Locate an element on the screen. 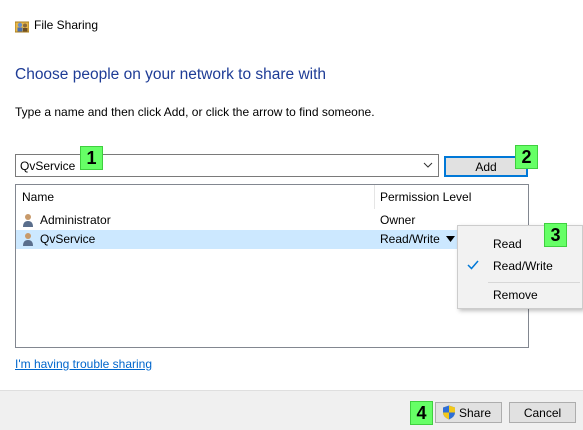 Image resolution: width=583 pixels, height=430 pixels. menu-item-label: Read/Write is located at coordinates (523, 266).